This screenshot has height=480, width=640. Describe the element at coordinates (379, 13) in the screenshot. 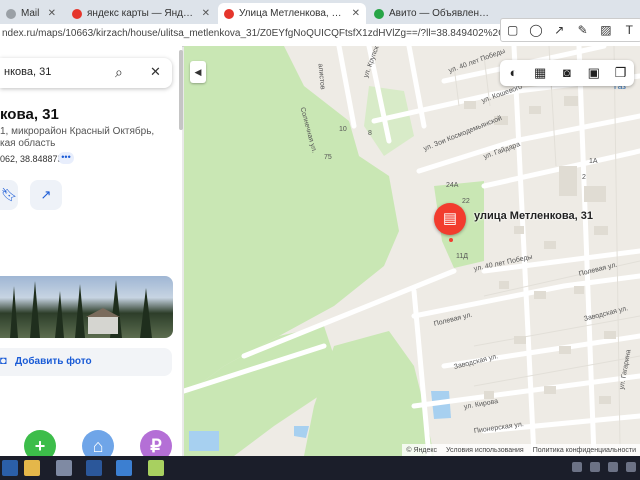

I see `avito-favicon-icon` at that location.